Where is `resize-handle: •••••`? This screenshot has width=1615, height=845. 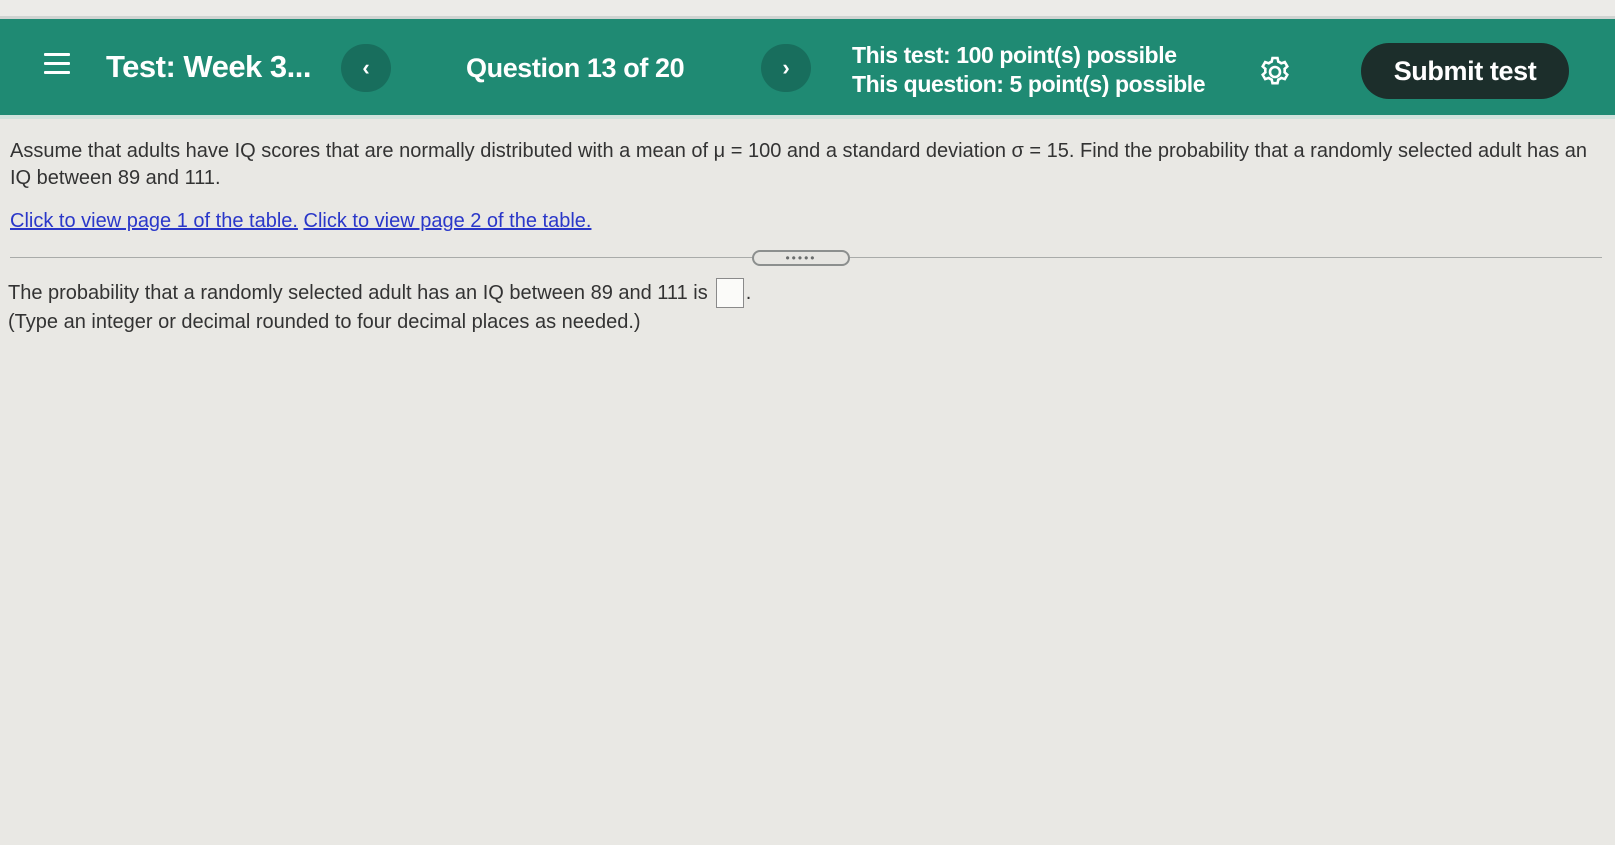
resize-handle: ••••• is located at coordinates (801, 258).